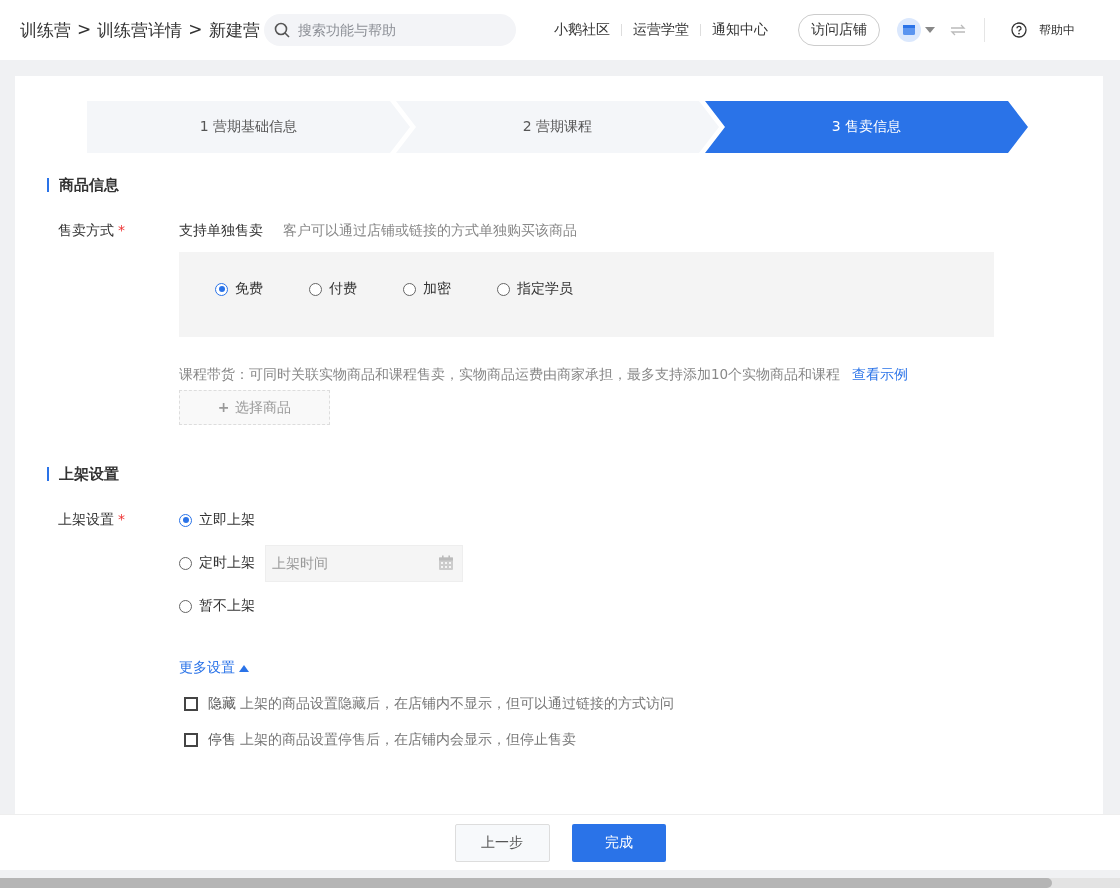 The image size is (1120, 888). I want to click on date-field: 上架时间, so click(364, 563).